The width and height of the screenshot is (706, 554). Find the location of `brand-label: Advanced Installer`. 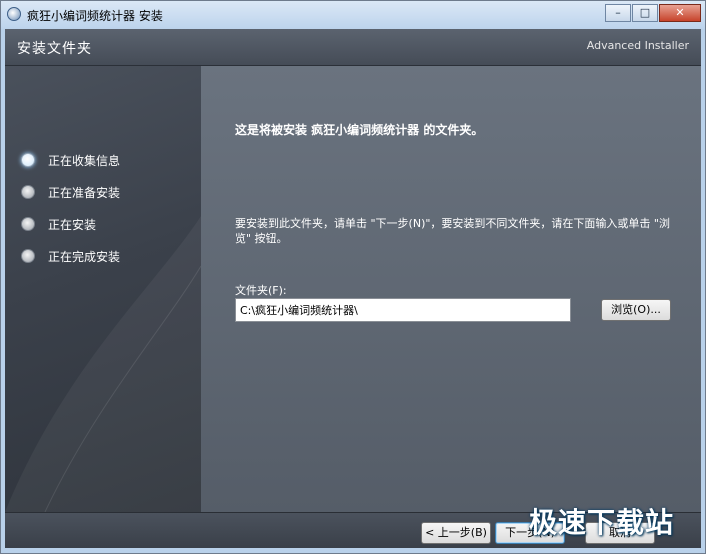

brand-label: Advanced Installer is located at coordinates (637, 45).